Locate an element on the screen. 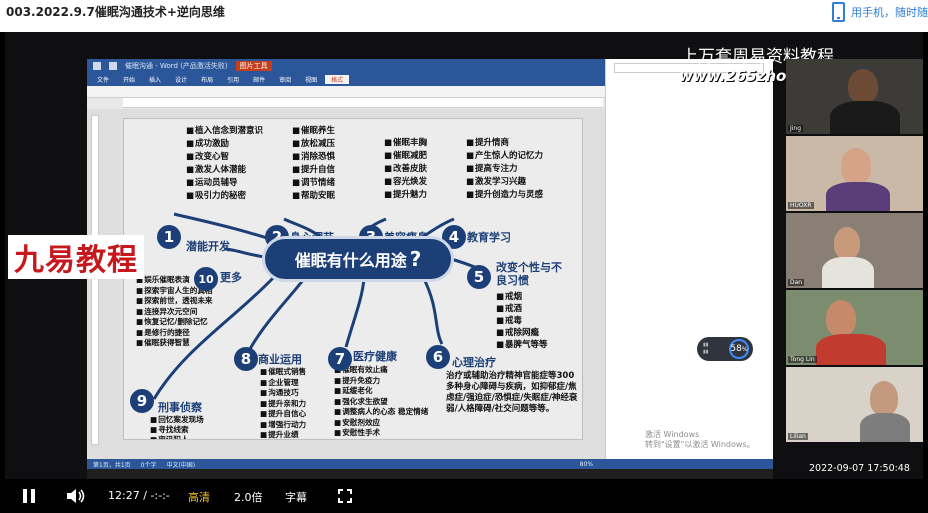 The width and height of the screenshot is (928, 513). tab-view: 视图 is located at coordinates (311, 80).